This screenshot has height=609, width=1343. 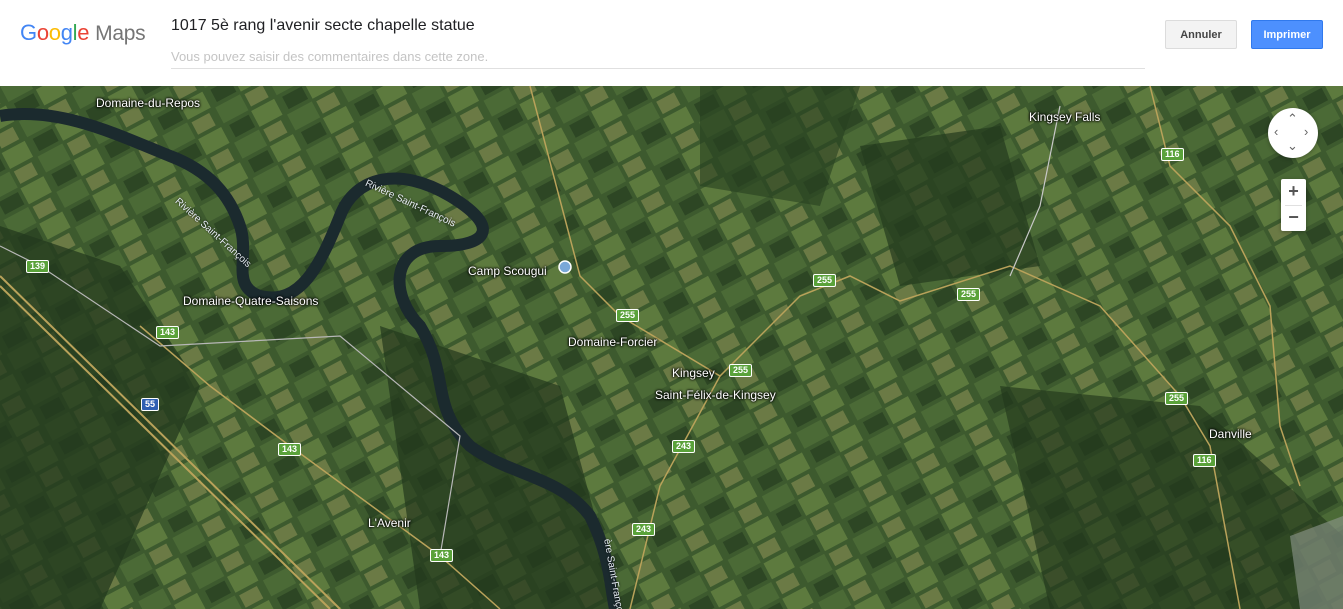 What do you see at coordinates (1064, 117) in the screenshot?
I see `place-label: Kingsey Falls` at bounding box center [1064, 117].